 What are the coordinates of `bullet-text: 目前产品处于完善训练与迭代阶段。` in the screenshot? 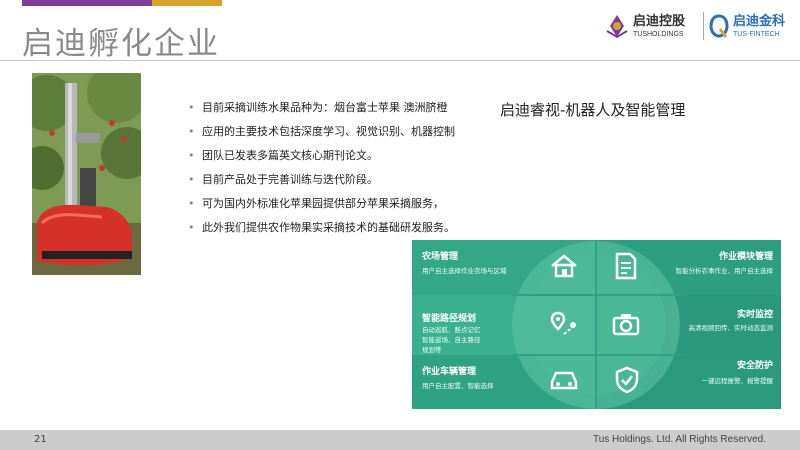 It's located at (290, 179).